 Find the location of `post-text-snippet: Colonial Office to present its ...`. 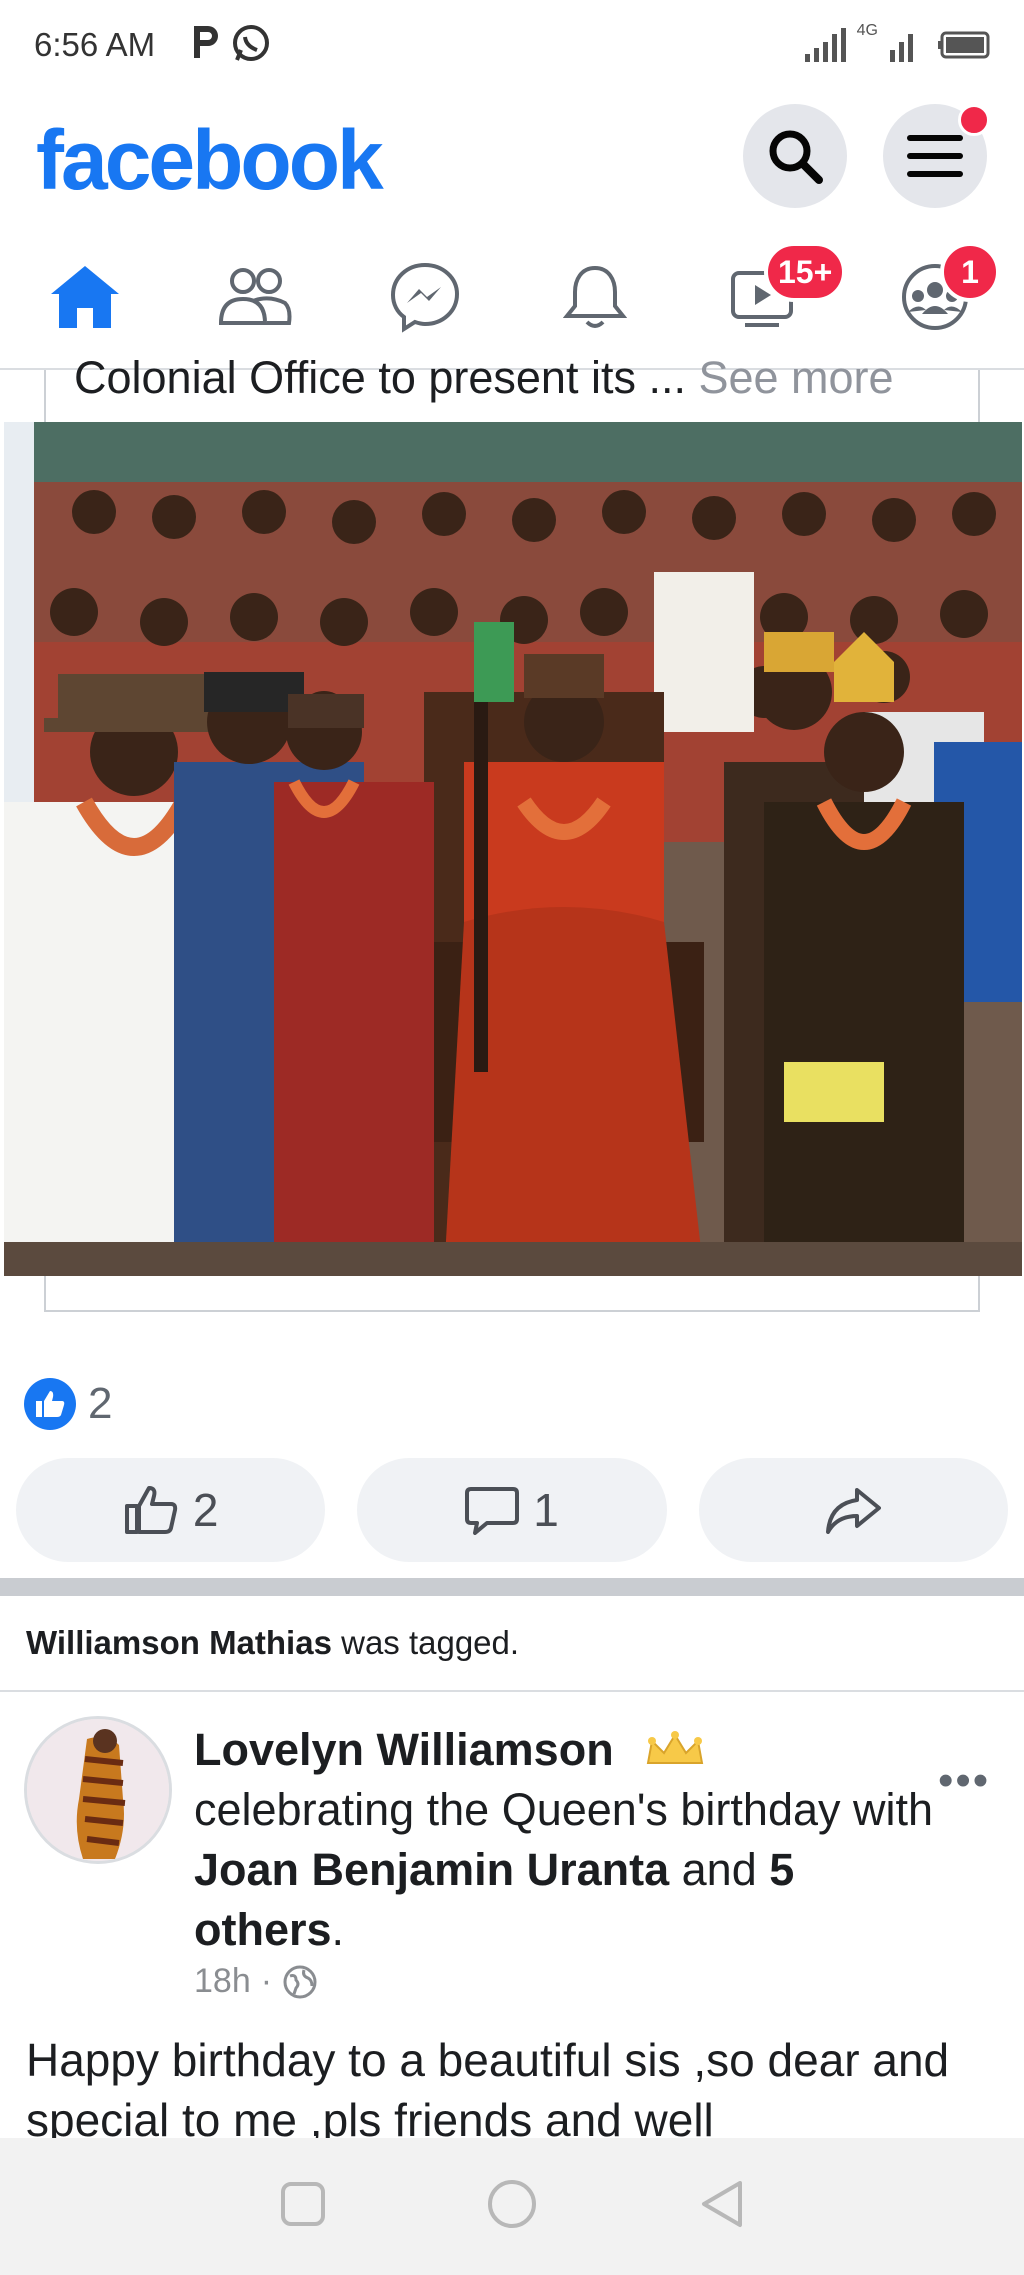

post-text-snippet: Colonial Office to present its ... is located at coordinates (386, 377).